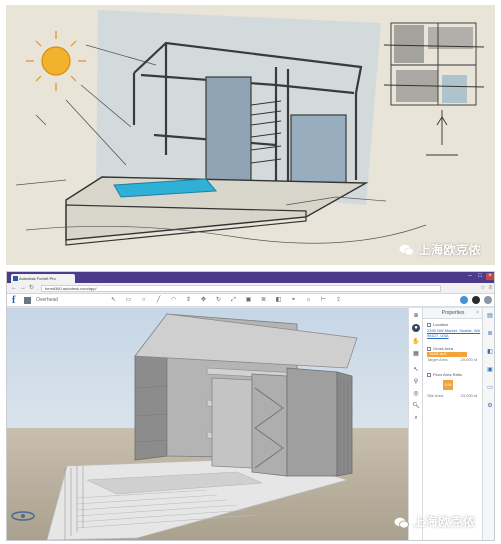 The height and width of the screenshot is (544, 501). What do you see at coordinates (218, 300) in the screenshot?
I see `rotate-icon: ↻` at bounding box center [218, 300].